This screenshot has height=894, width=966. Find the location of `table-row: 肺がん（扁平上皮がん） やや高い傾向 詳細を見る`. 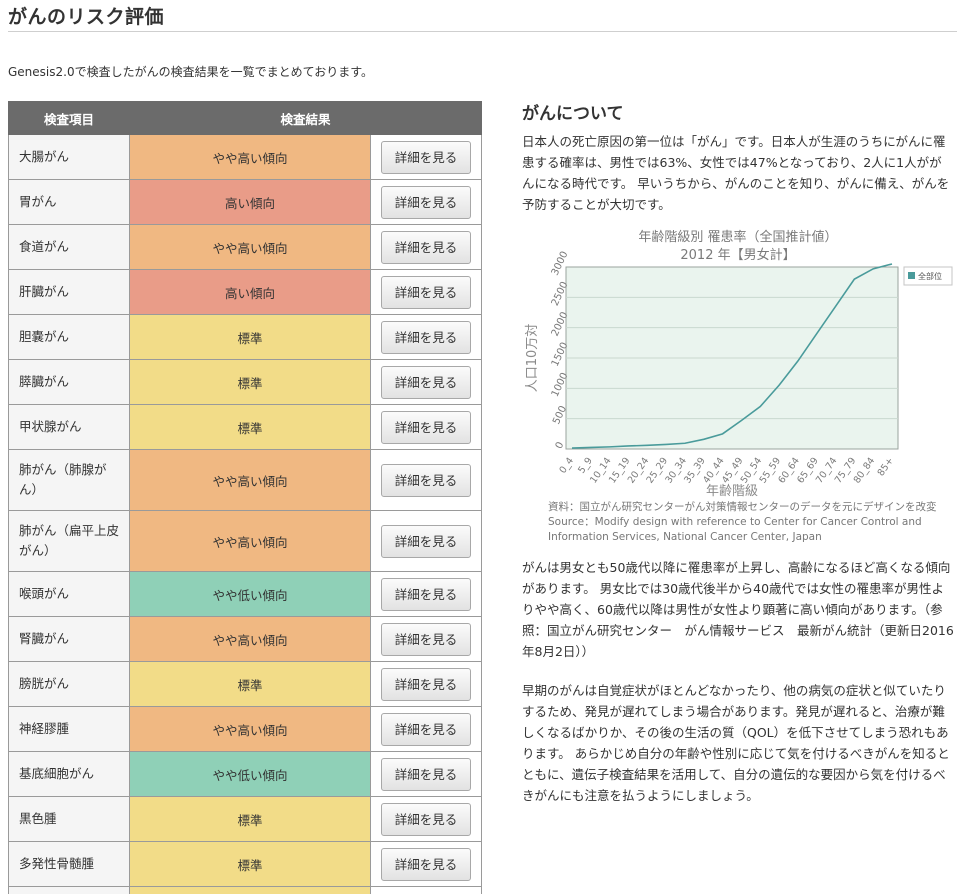

table-row: 肺がん（扁平上皮がん） やや高い傾向 詳細を見る is located at coordinates (245, 541).